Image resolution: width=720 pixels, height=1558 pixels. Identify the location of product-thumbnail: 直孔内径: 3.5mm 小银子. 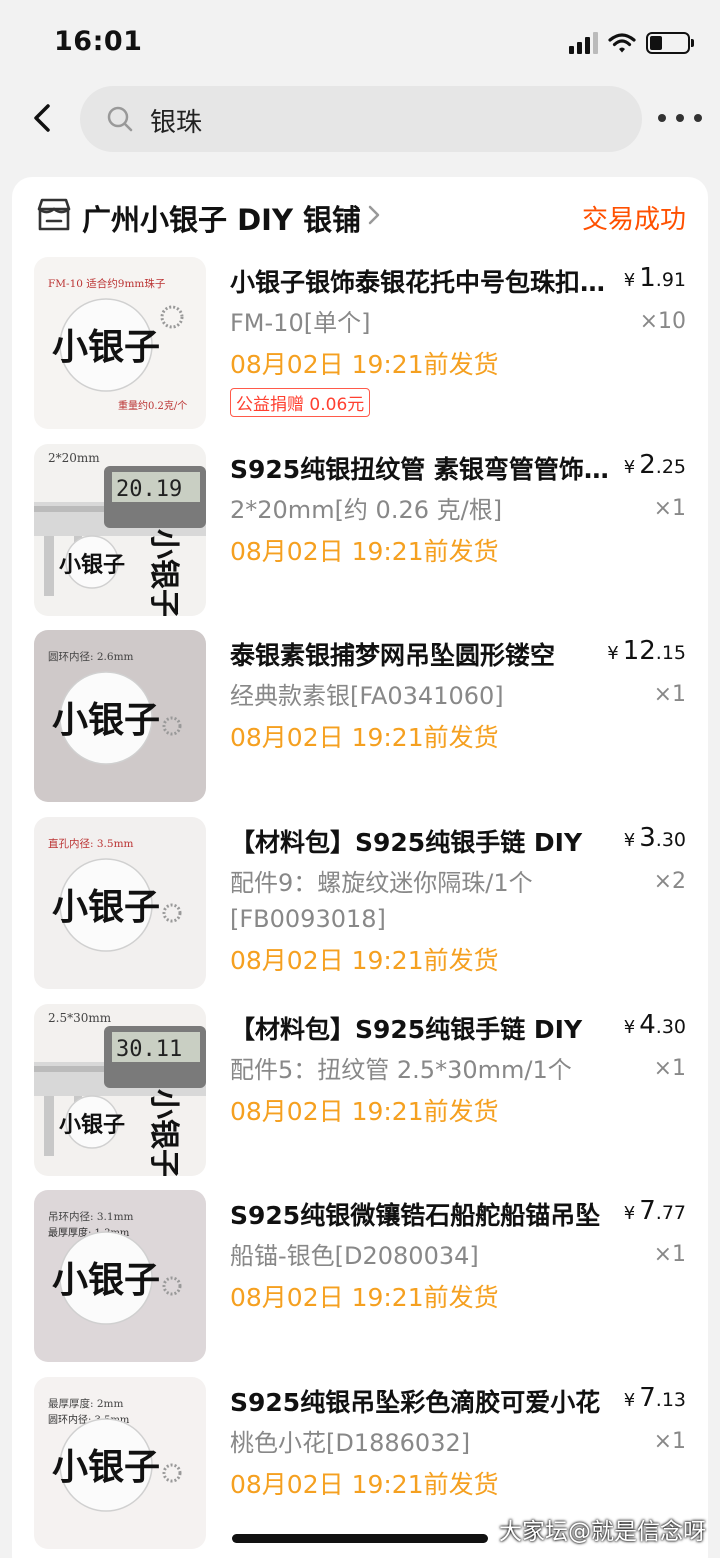
(120, 903).